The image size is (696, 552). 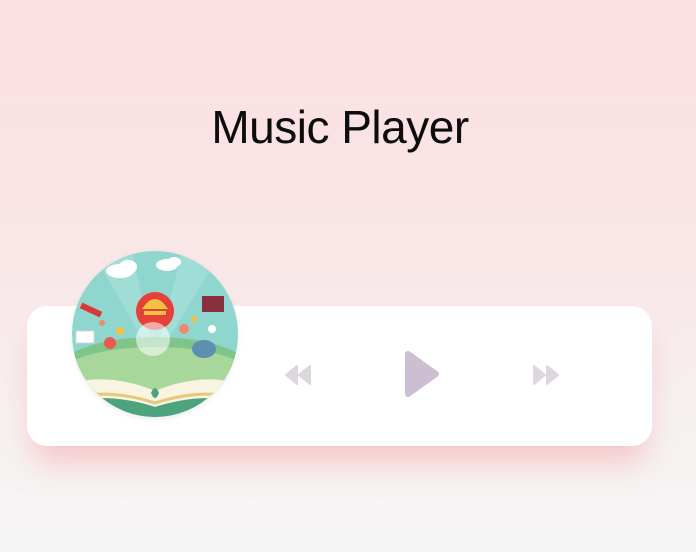 I want to click on play-button, so click(x=421, y=374).